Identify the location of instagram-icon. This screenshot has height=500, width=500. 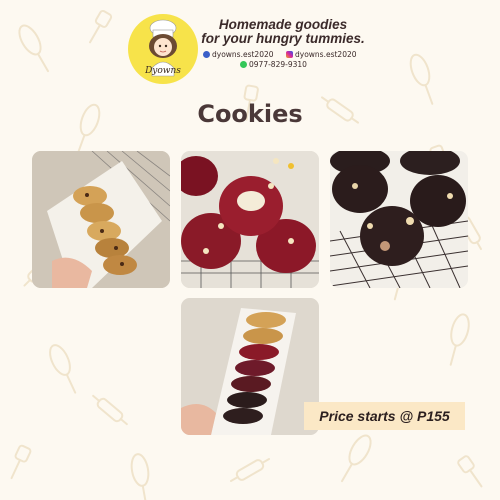
(289, 54).